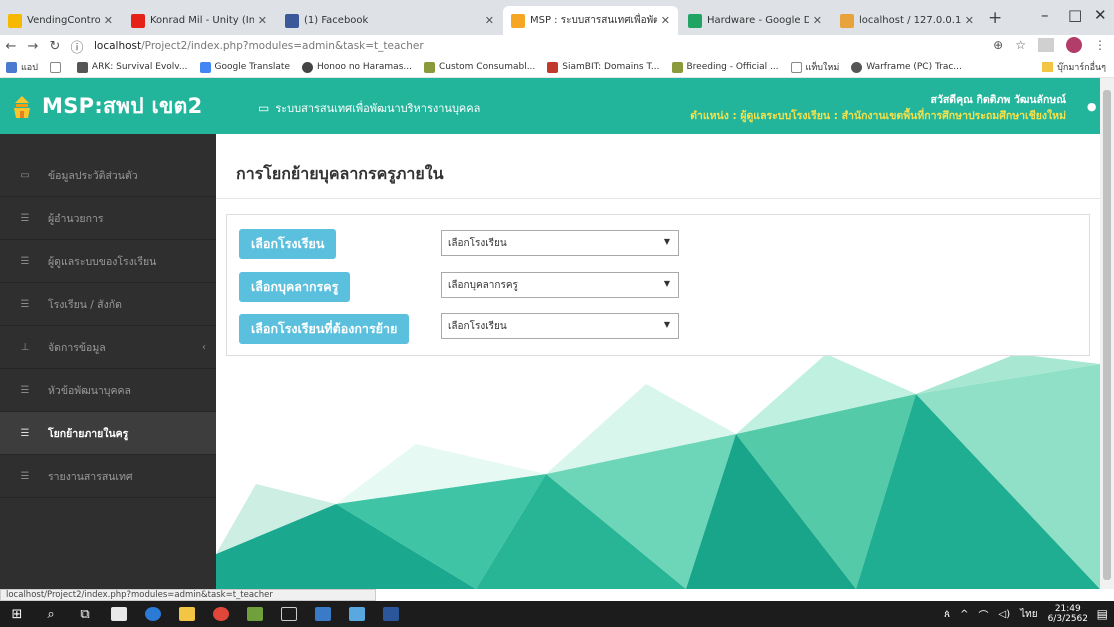  I want to click on sidebar-item-development-topics: ☰ หัวข้อพัฒนาบุคคล, so click(108, 390).